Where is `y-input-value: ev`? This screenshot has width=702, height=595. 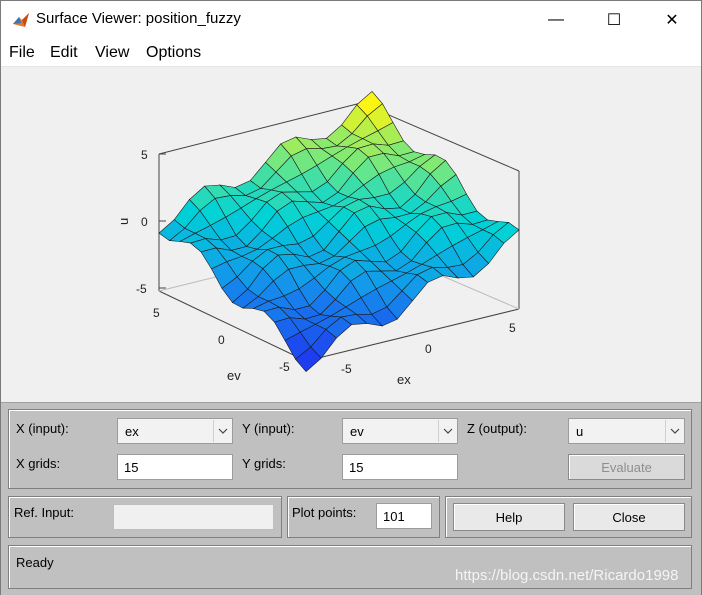
y-input-value: ev is located at coordinates (357, 431).